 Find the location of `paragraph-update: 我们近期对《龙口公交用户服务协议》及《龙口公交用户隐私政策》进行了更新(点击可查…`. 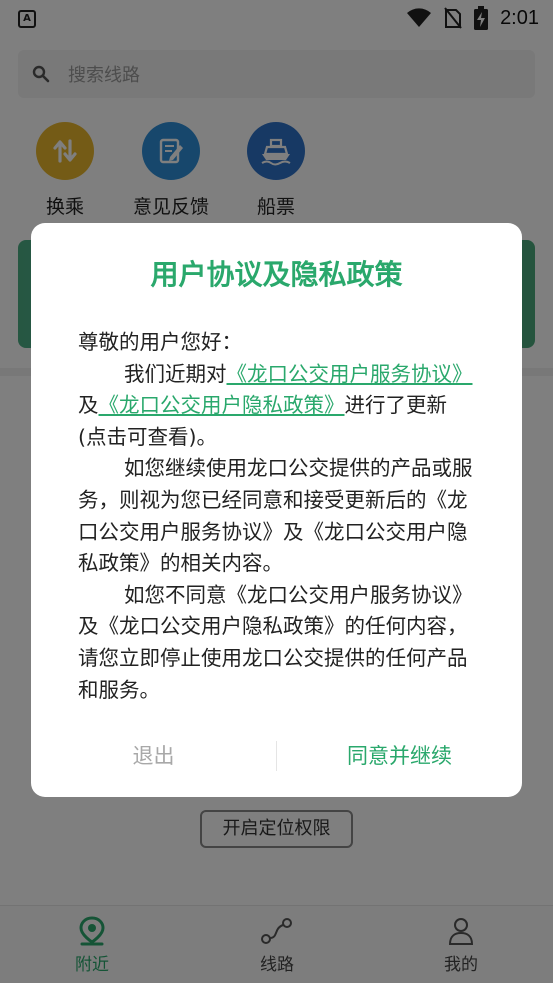

paragraph-update: 我们近期对《龙口公交用户服务协议》及《龙口公交用户隐私政策》进行了更新(点击可查… is located at coordinates (276, 406).